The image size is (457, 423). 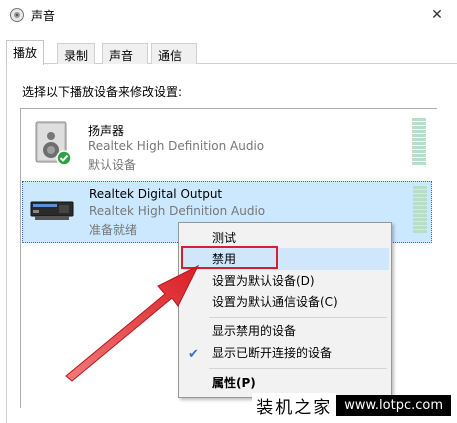 I want to click on close-button: ✕, so click(x=437, y=15).